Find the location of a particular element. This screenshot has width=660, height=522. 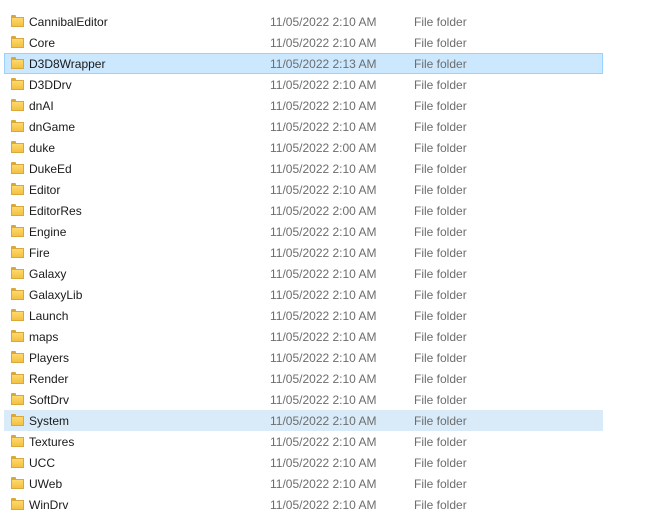

file-row: WinDrv 11/05/2022 2:10 AM File folder is located at coordinates (303, 504).